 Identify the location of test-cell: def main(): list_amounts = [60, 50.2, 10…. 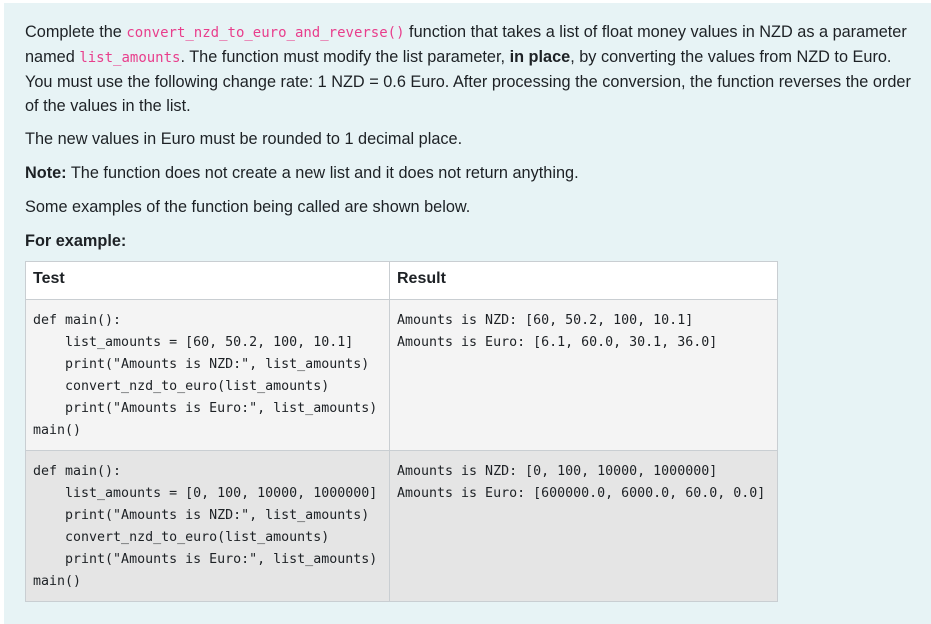
(207, 375).